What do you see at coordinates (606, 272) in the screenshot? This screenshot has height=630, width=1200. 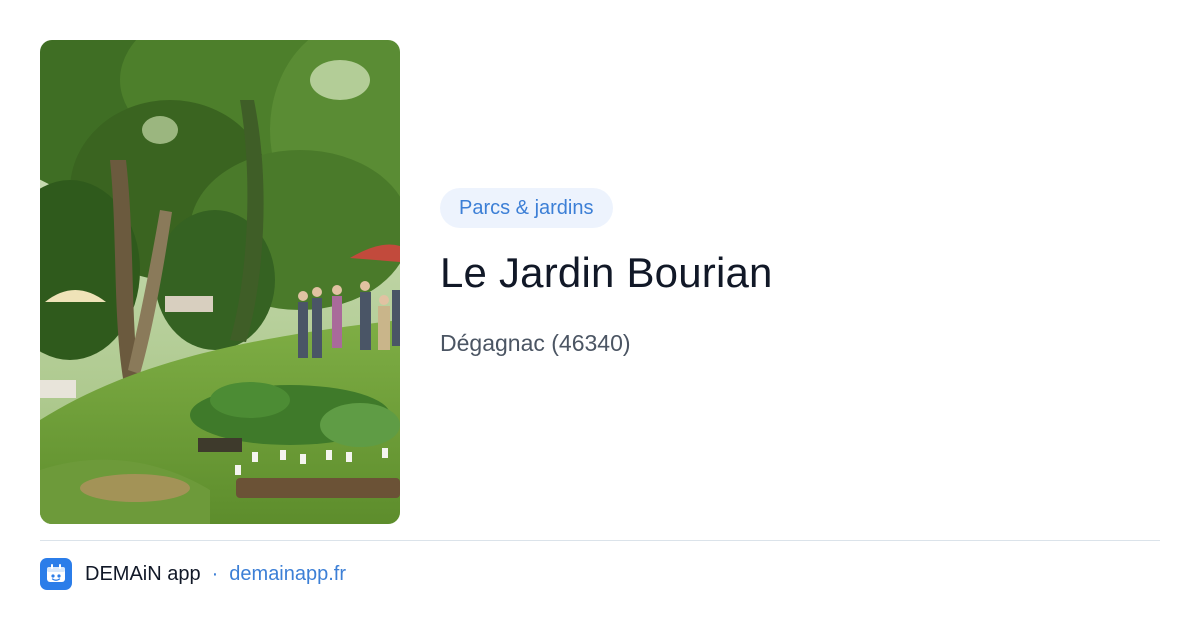 I see `place-title: Le Jardin Bourian` at bounding box center [606, 272].